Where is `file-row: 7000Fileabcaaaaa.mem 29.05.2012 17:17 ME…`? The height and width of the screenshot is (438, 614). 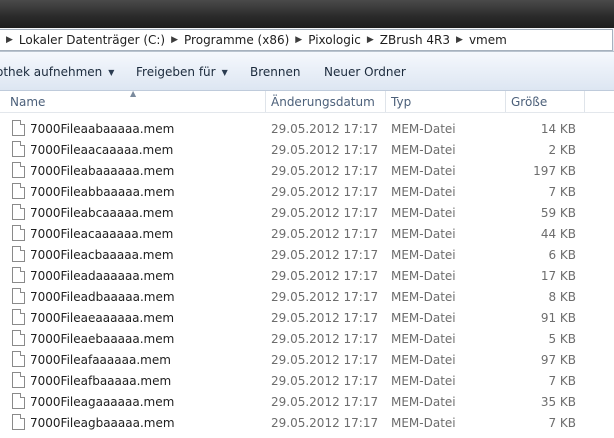 file-row: 7000Fileabcaaaaa.mem 29.05.2012 17:17 ME… is located at coordinates (307, 212).